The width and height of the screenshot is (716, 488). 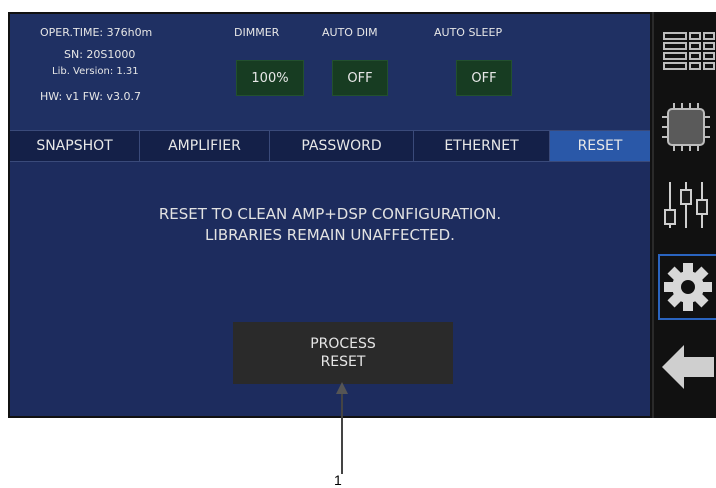 I want to click on amplifier-chip-icon, so click(x=686, y=127).